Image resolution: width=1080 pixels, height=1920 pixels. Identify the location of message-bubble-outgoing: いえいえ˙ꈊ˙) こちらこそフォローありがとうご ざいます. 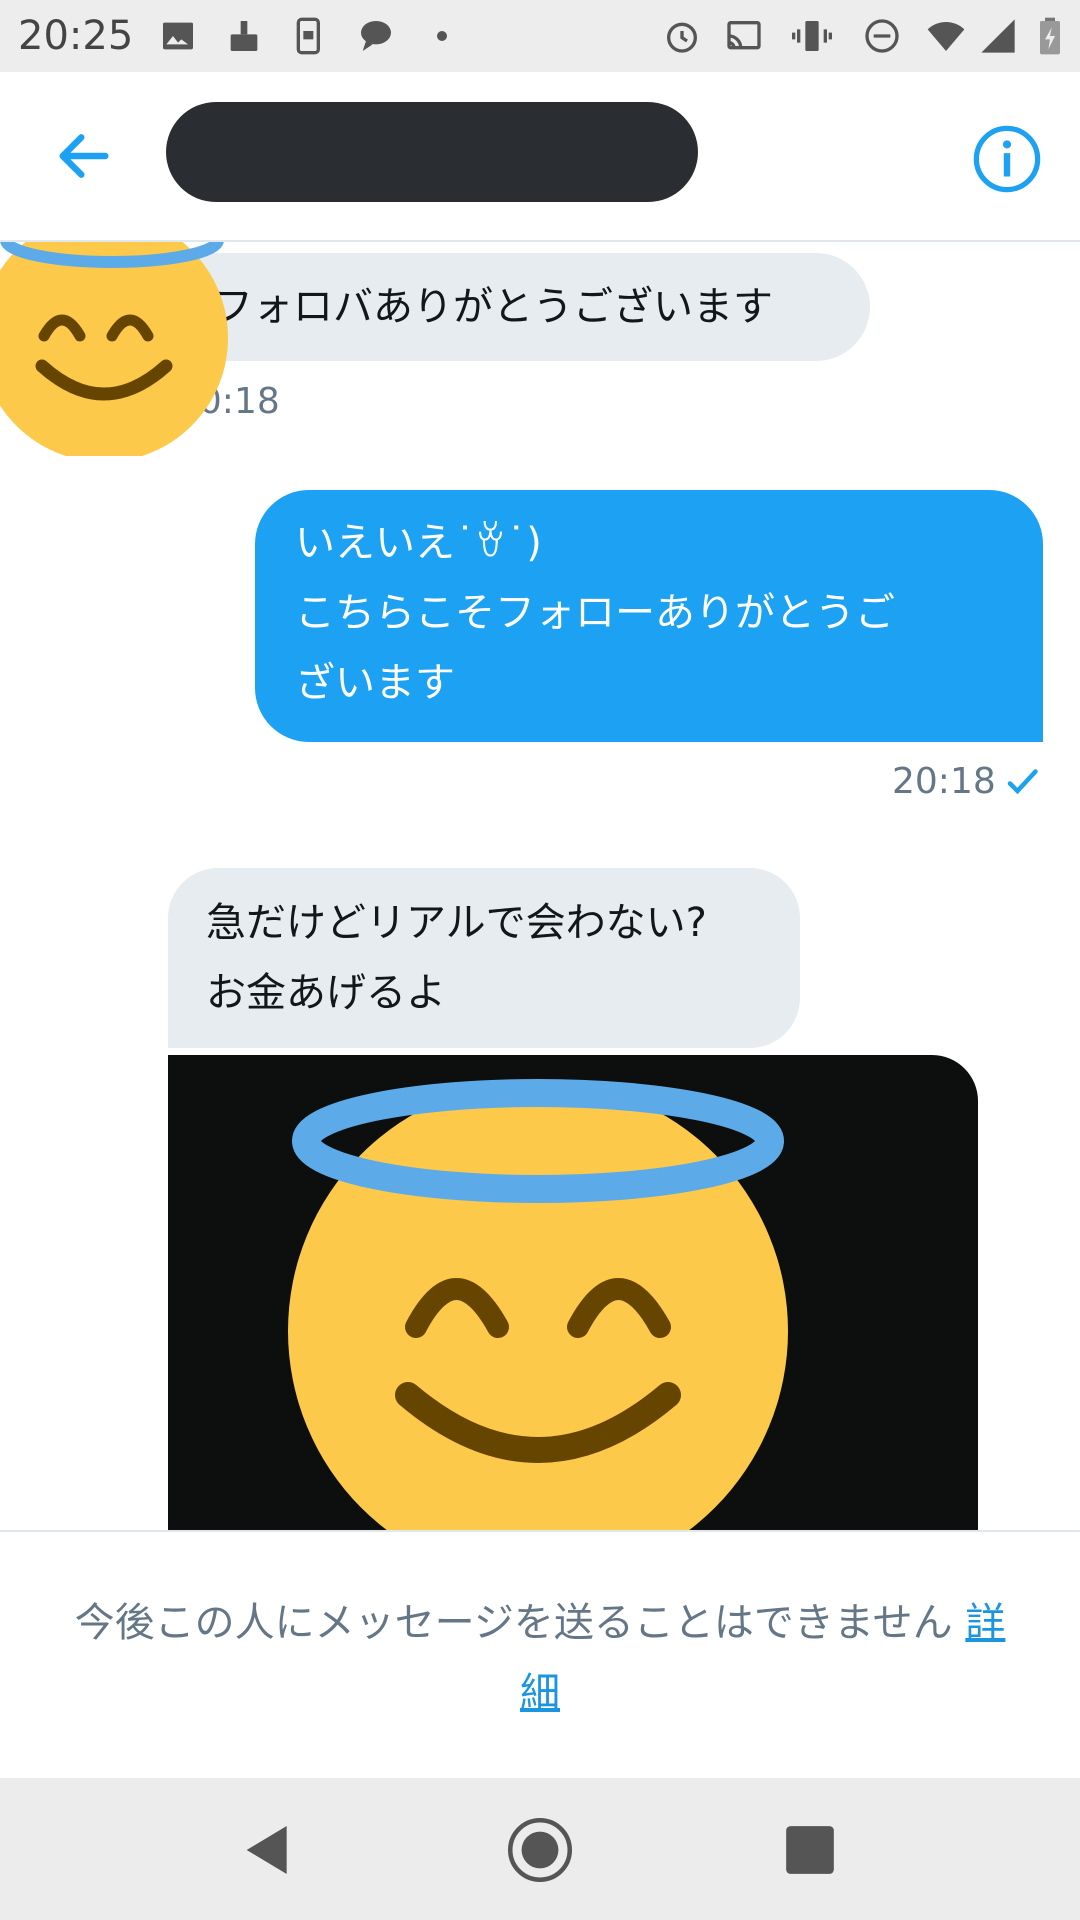
(649, 616).